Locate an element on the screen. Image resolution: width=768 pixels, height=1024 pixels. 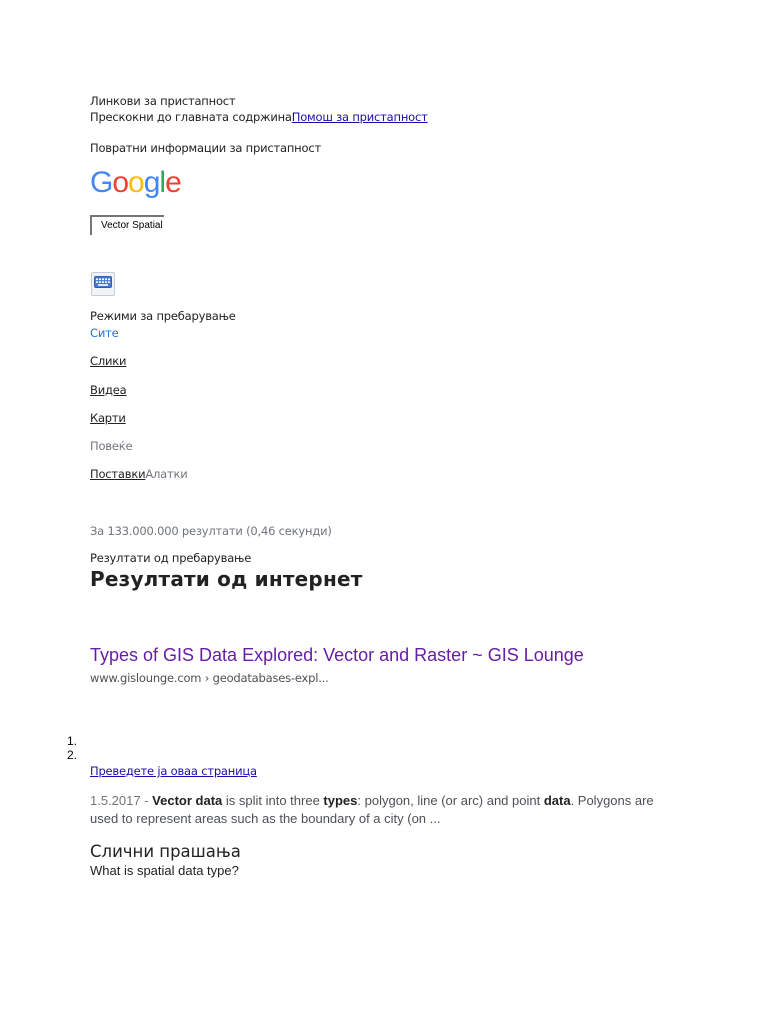
search-input: Vector Spatial is located at coordinates (127, 225).